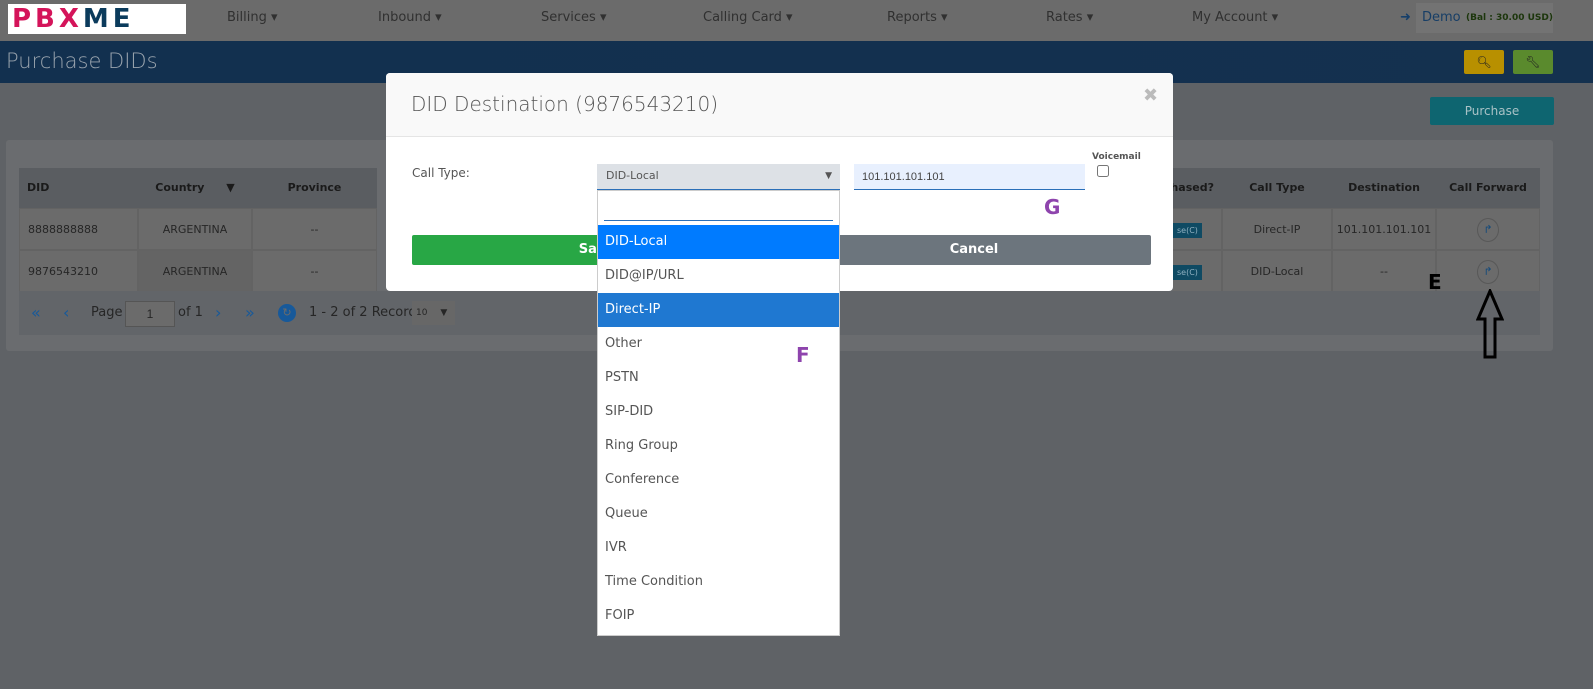 Image resolution: width=1593 pixels, height=689 pixels. What do you see at coordinates (718, 582) in the screenshot?
I see `option-time-condition: Time Condition` at bounding box center [718, 582].